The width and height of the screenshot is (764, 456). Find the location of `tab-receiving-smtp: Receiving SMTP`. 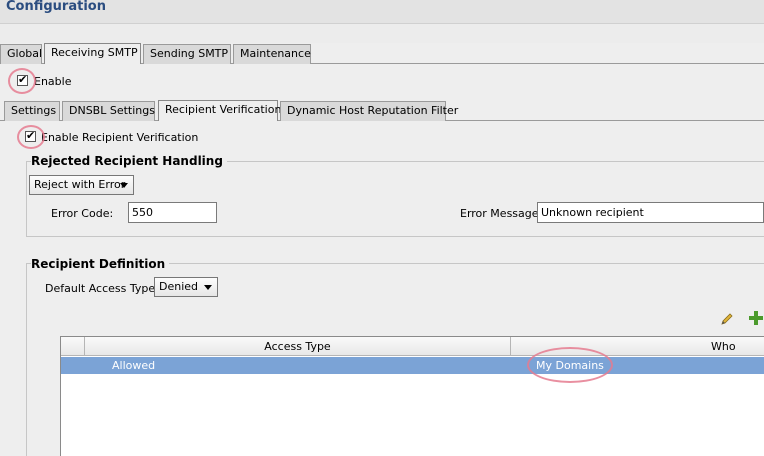

tab-receiving-smtp: Receiving SMTP is located at coordinates (92, 53).